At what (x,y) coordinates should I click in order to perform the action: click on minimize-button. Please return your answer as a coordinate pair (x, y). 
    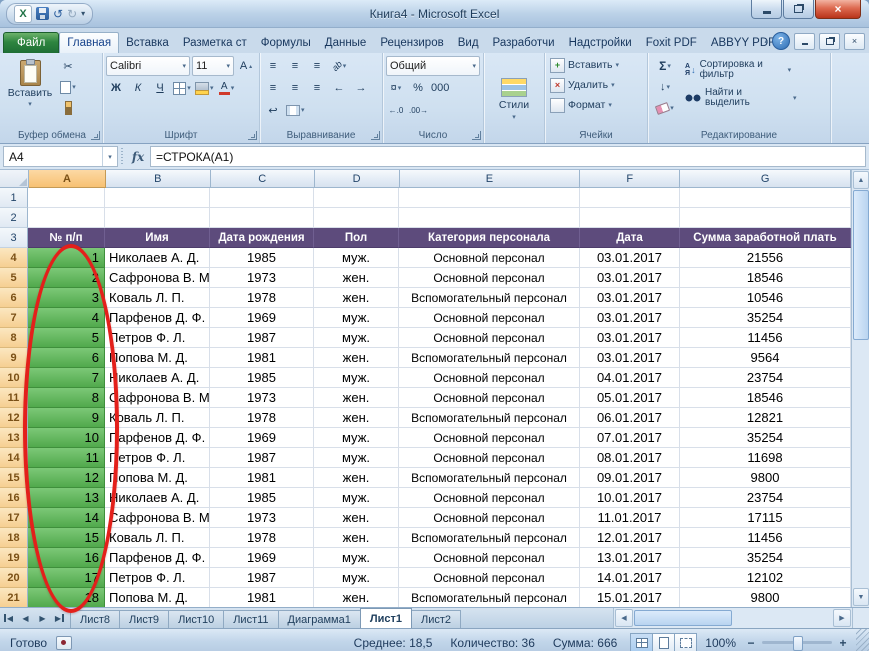
    Looking at the image, I should click on (766, 9).